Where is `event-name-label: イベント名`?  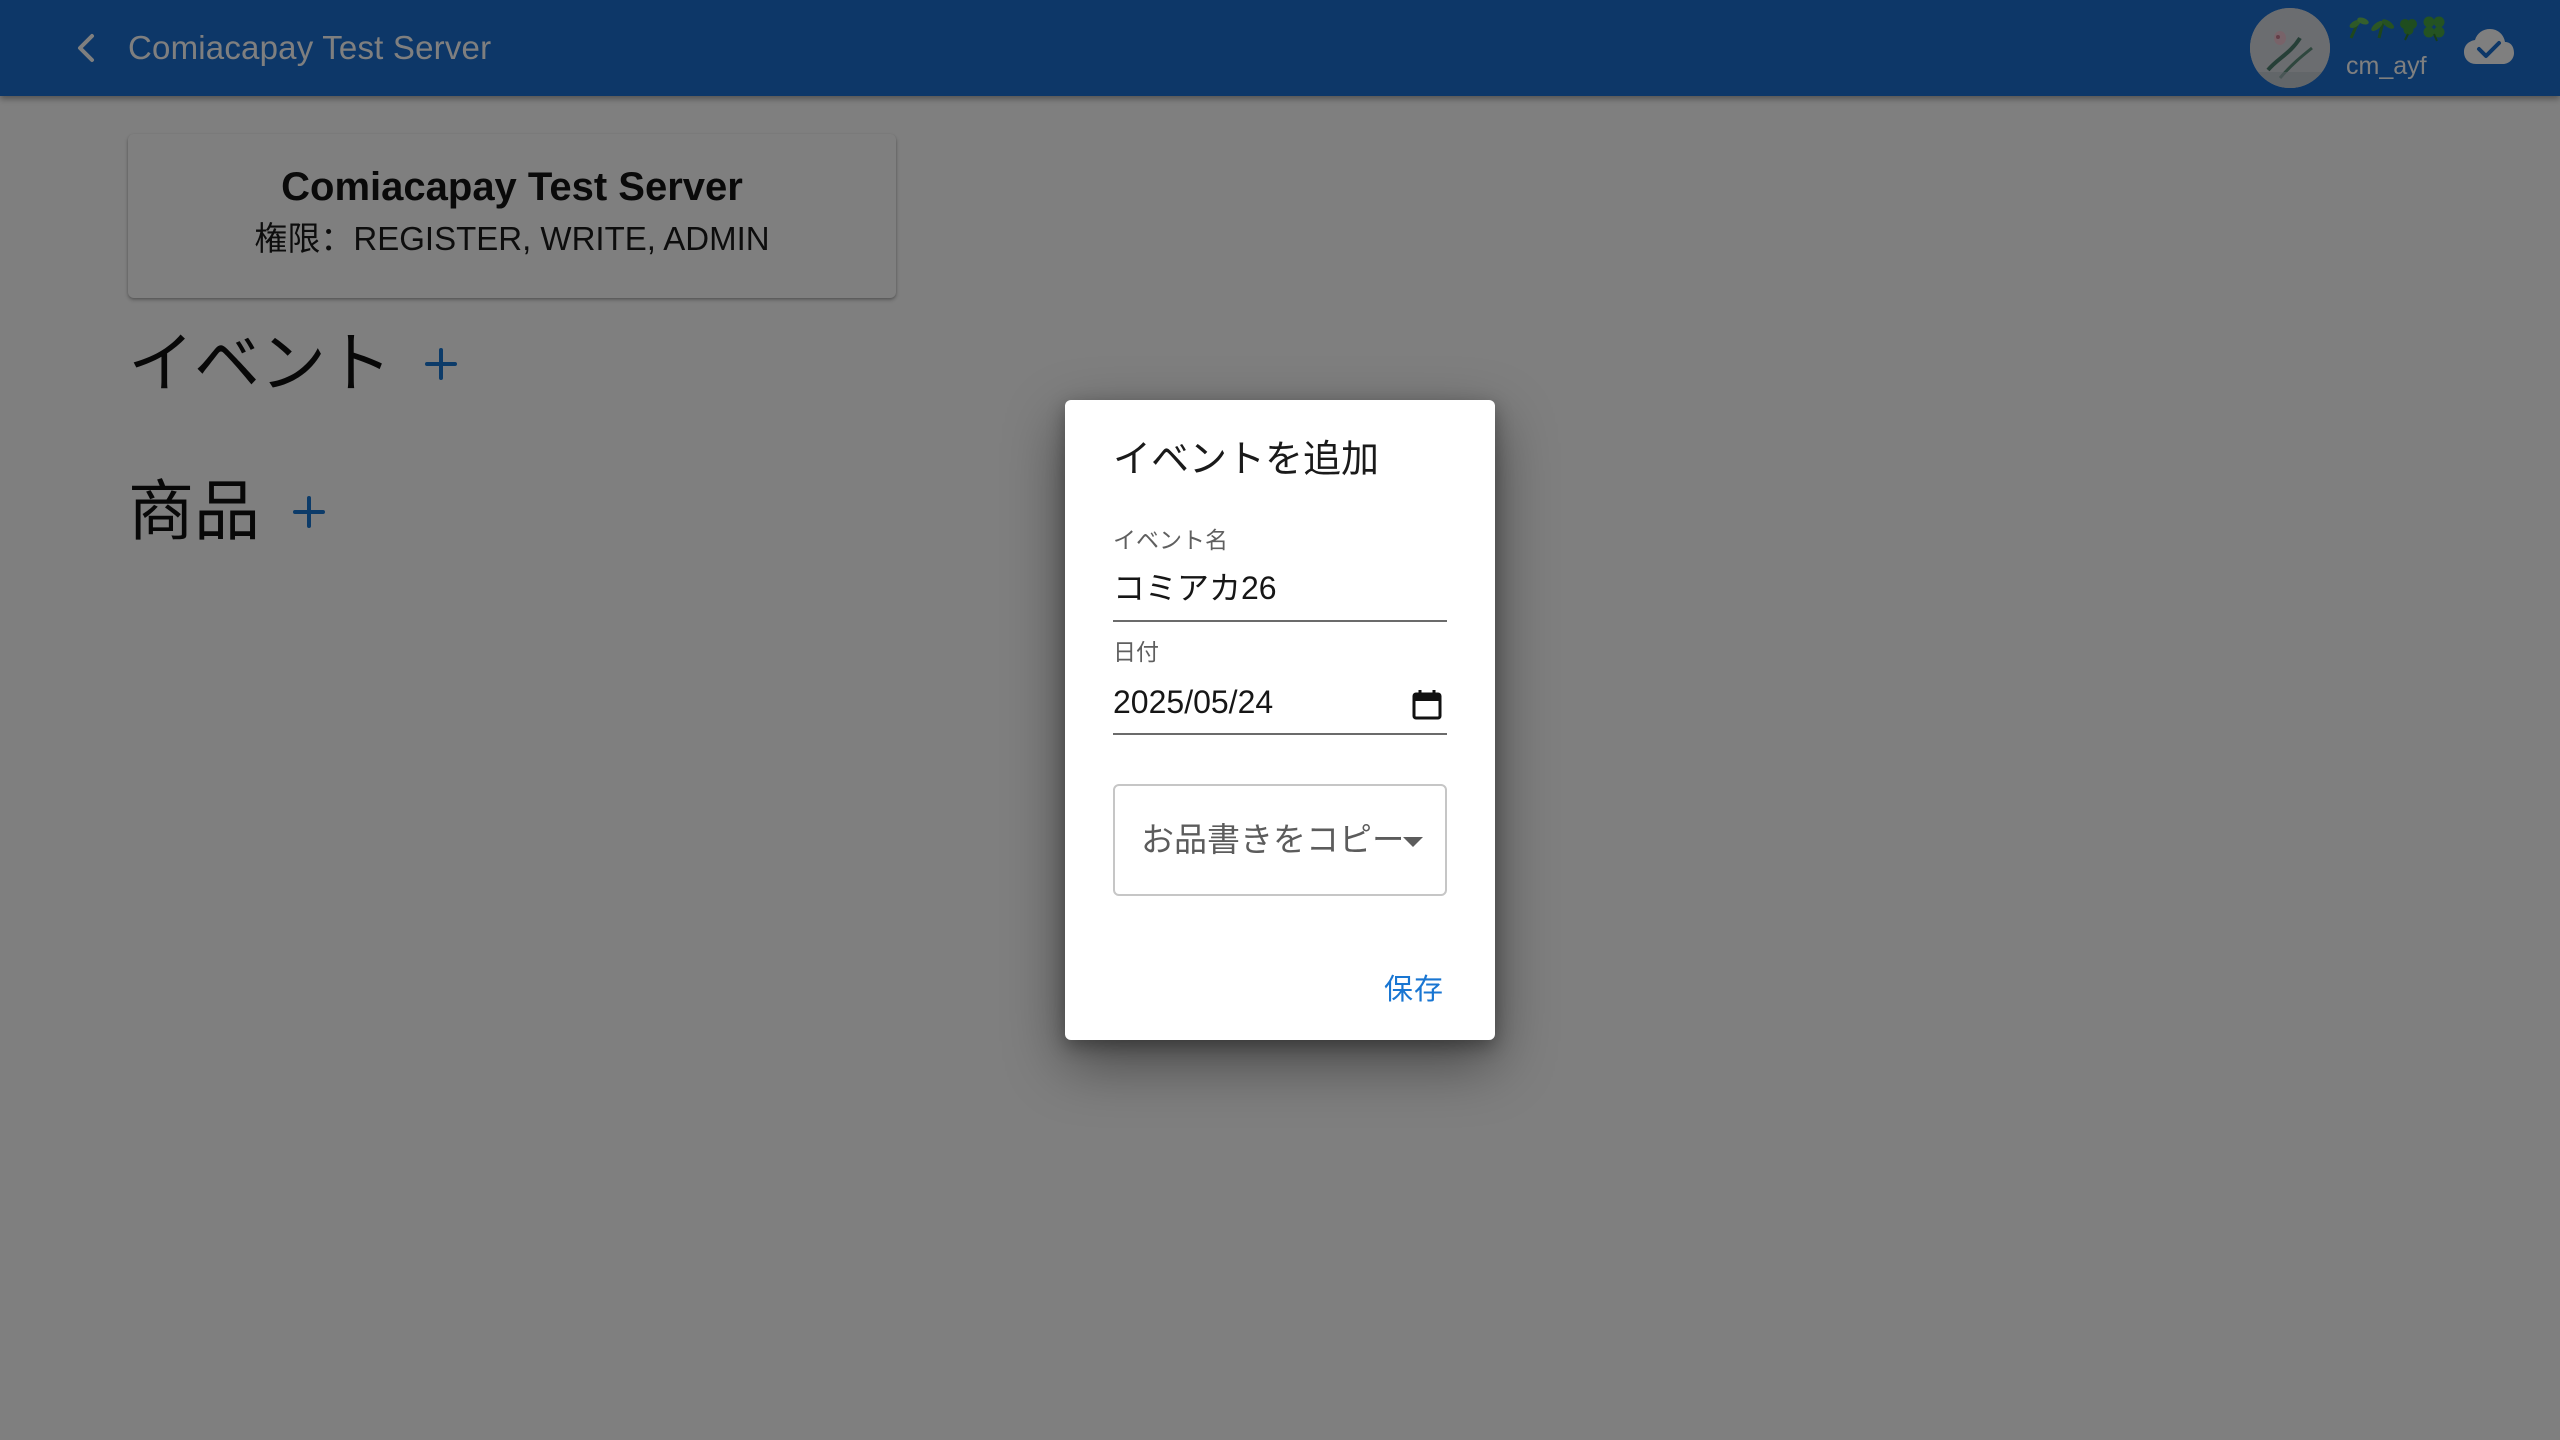 event-name-label: イベント名 is located at coordinates (1170, 540).